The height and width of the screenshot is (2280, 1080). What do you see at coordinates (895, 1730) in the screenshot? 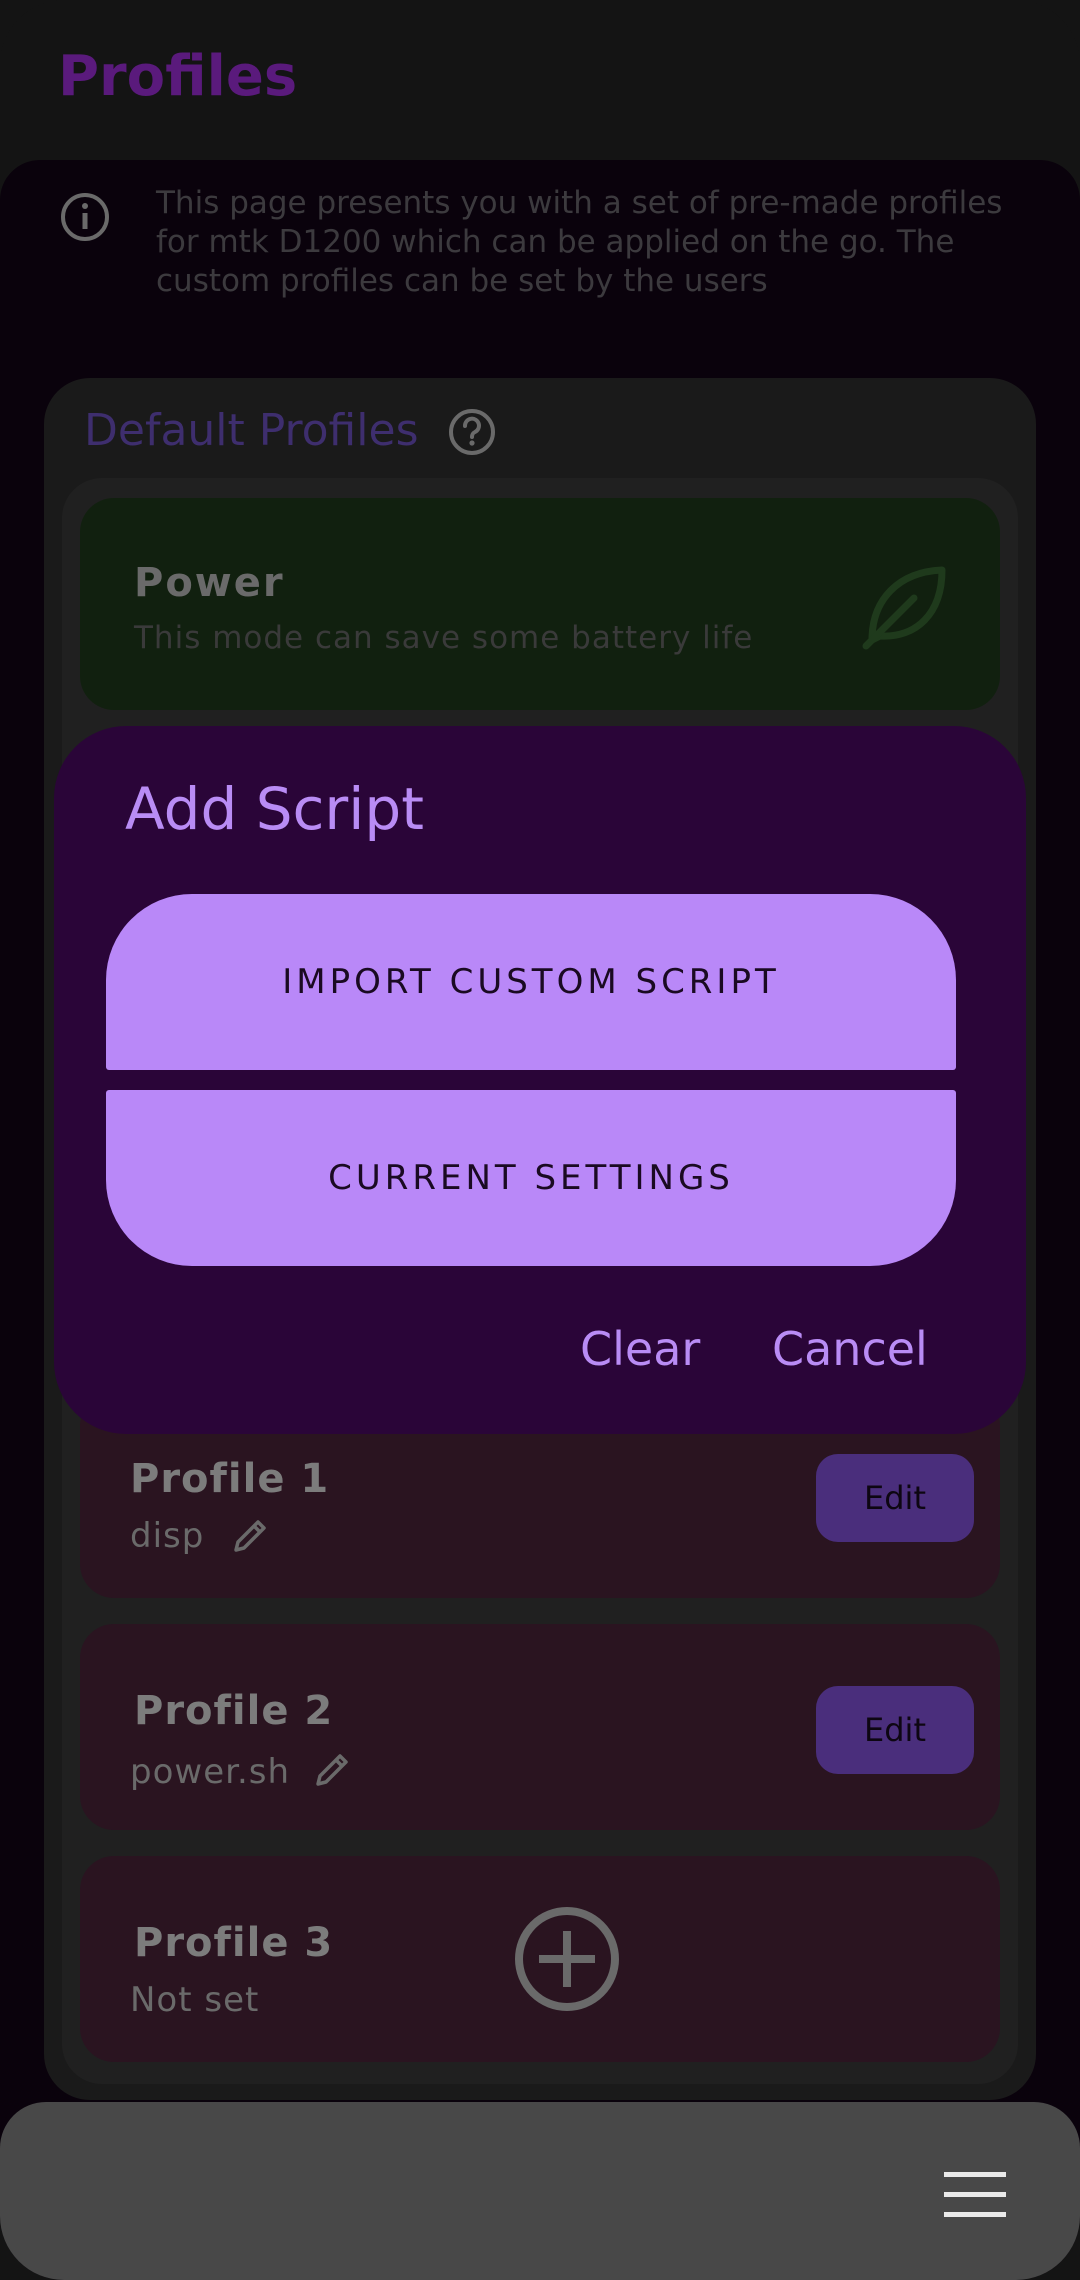
I see `profile-2-edit-button: Edit` at bounding box center [895, 1730].